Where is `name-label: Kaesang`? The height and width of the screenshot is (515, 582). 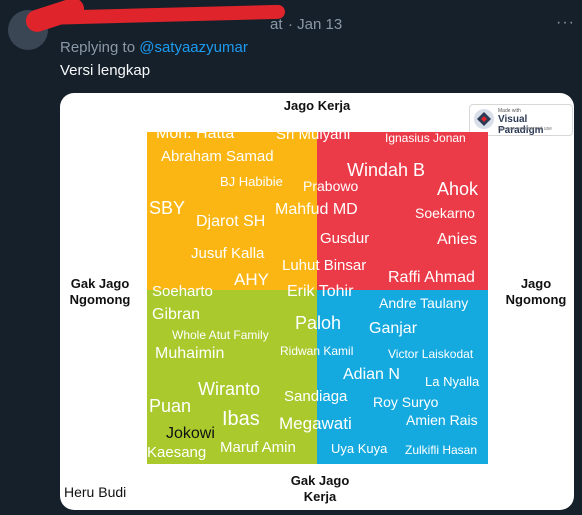 name-label: Kaesang is located at coordinates (177, 452).